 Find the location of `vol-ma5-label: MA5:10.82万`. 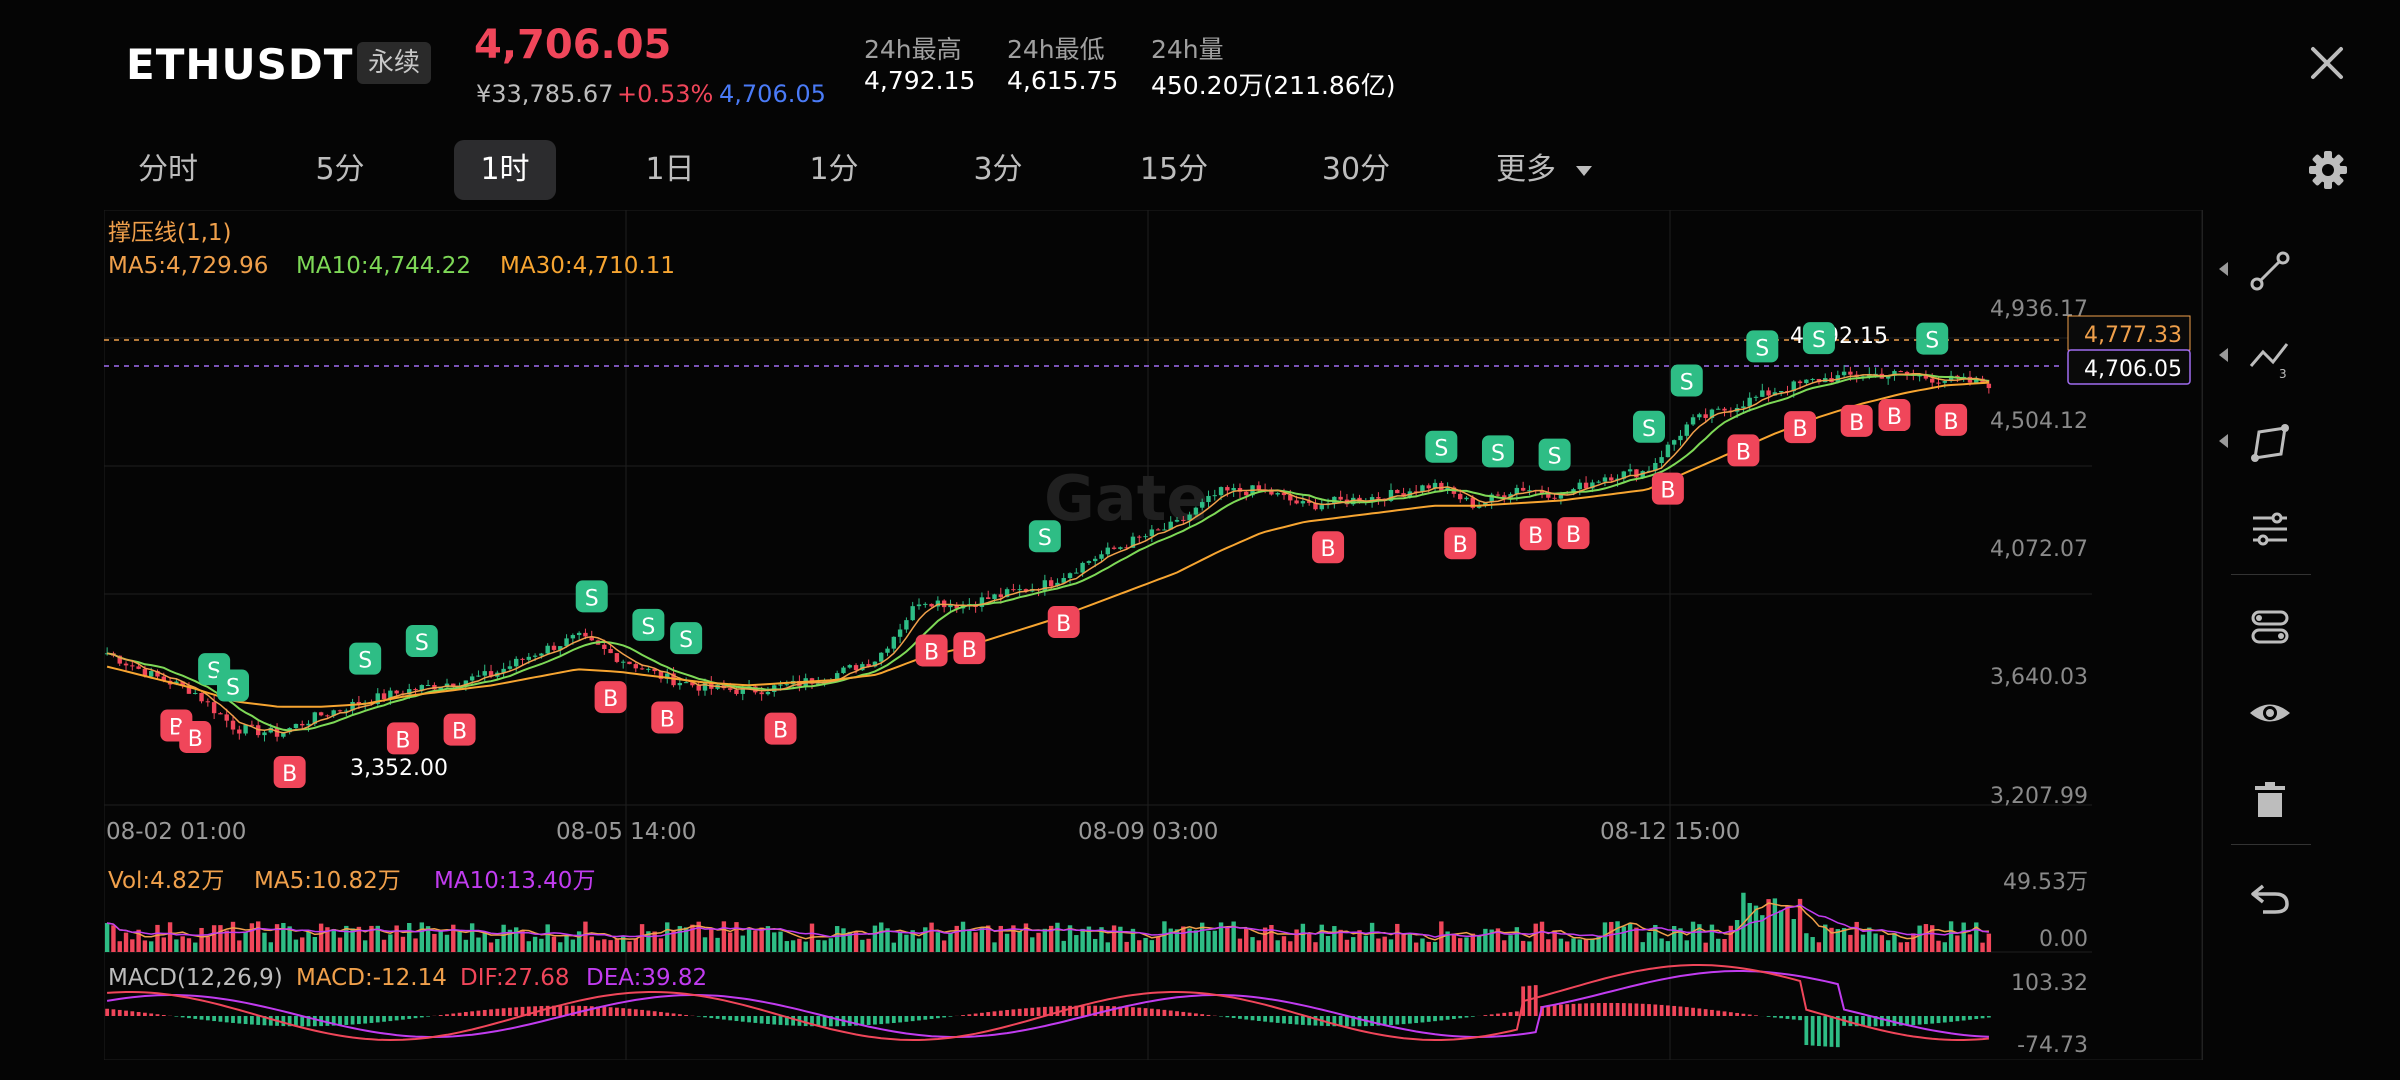

vol-ma5-label: MA5:10.82万 is located at coordinates (327, 881).